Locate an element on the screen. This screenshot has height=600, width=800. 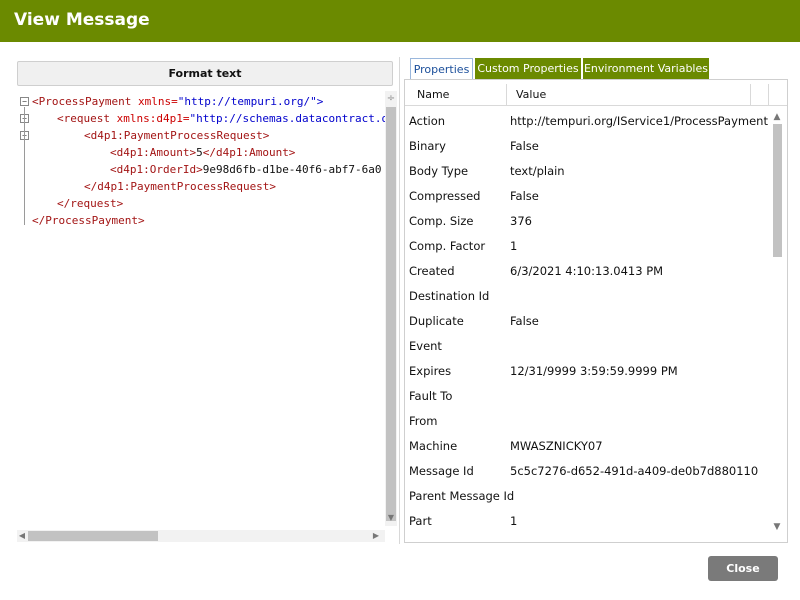
editor-vertical-scrollbar: ÷ ▼ is located at coordinates (391, 308).